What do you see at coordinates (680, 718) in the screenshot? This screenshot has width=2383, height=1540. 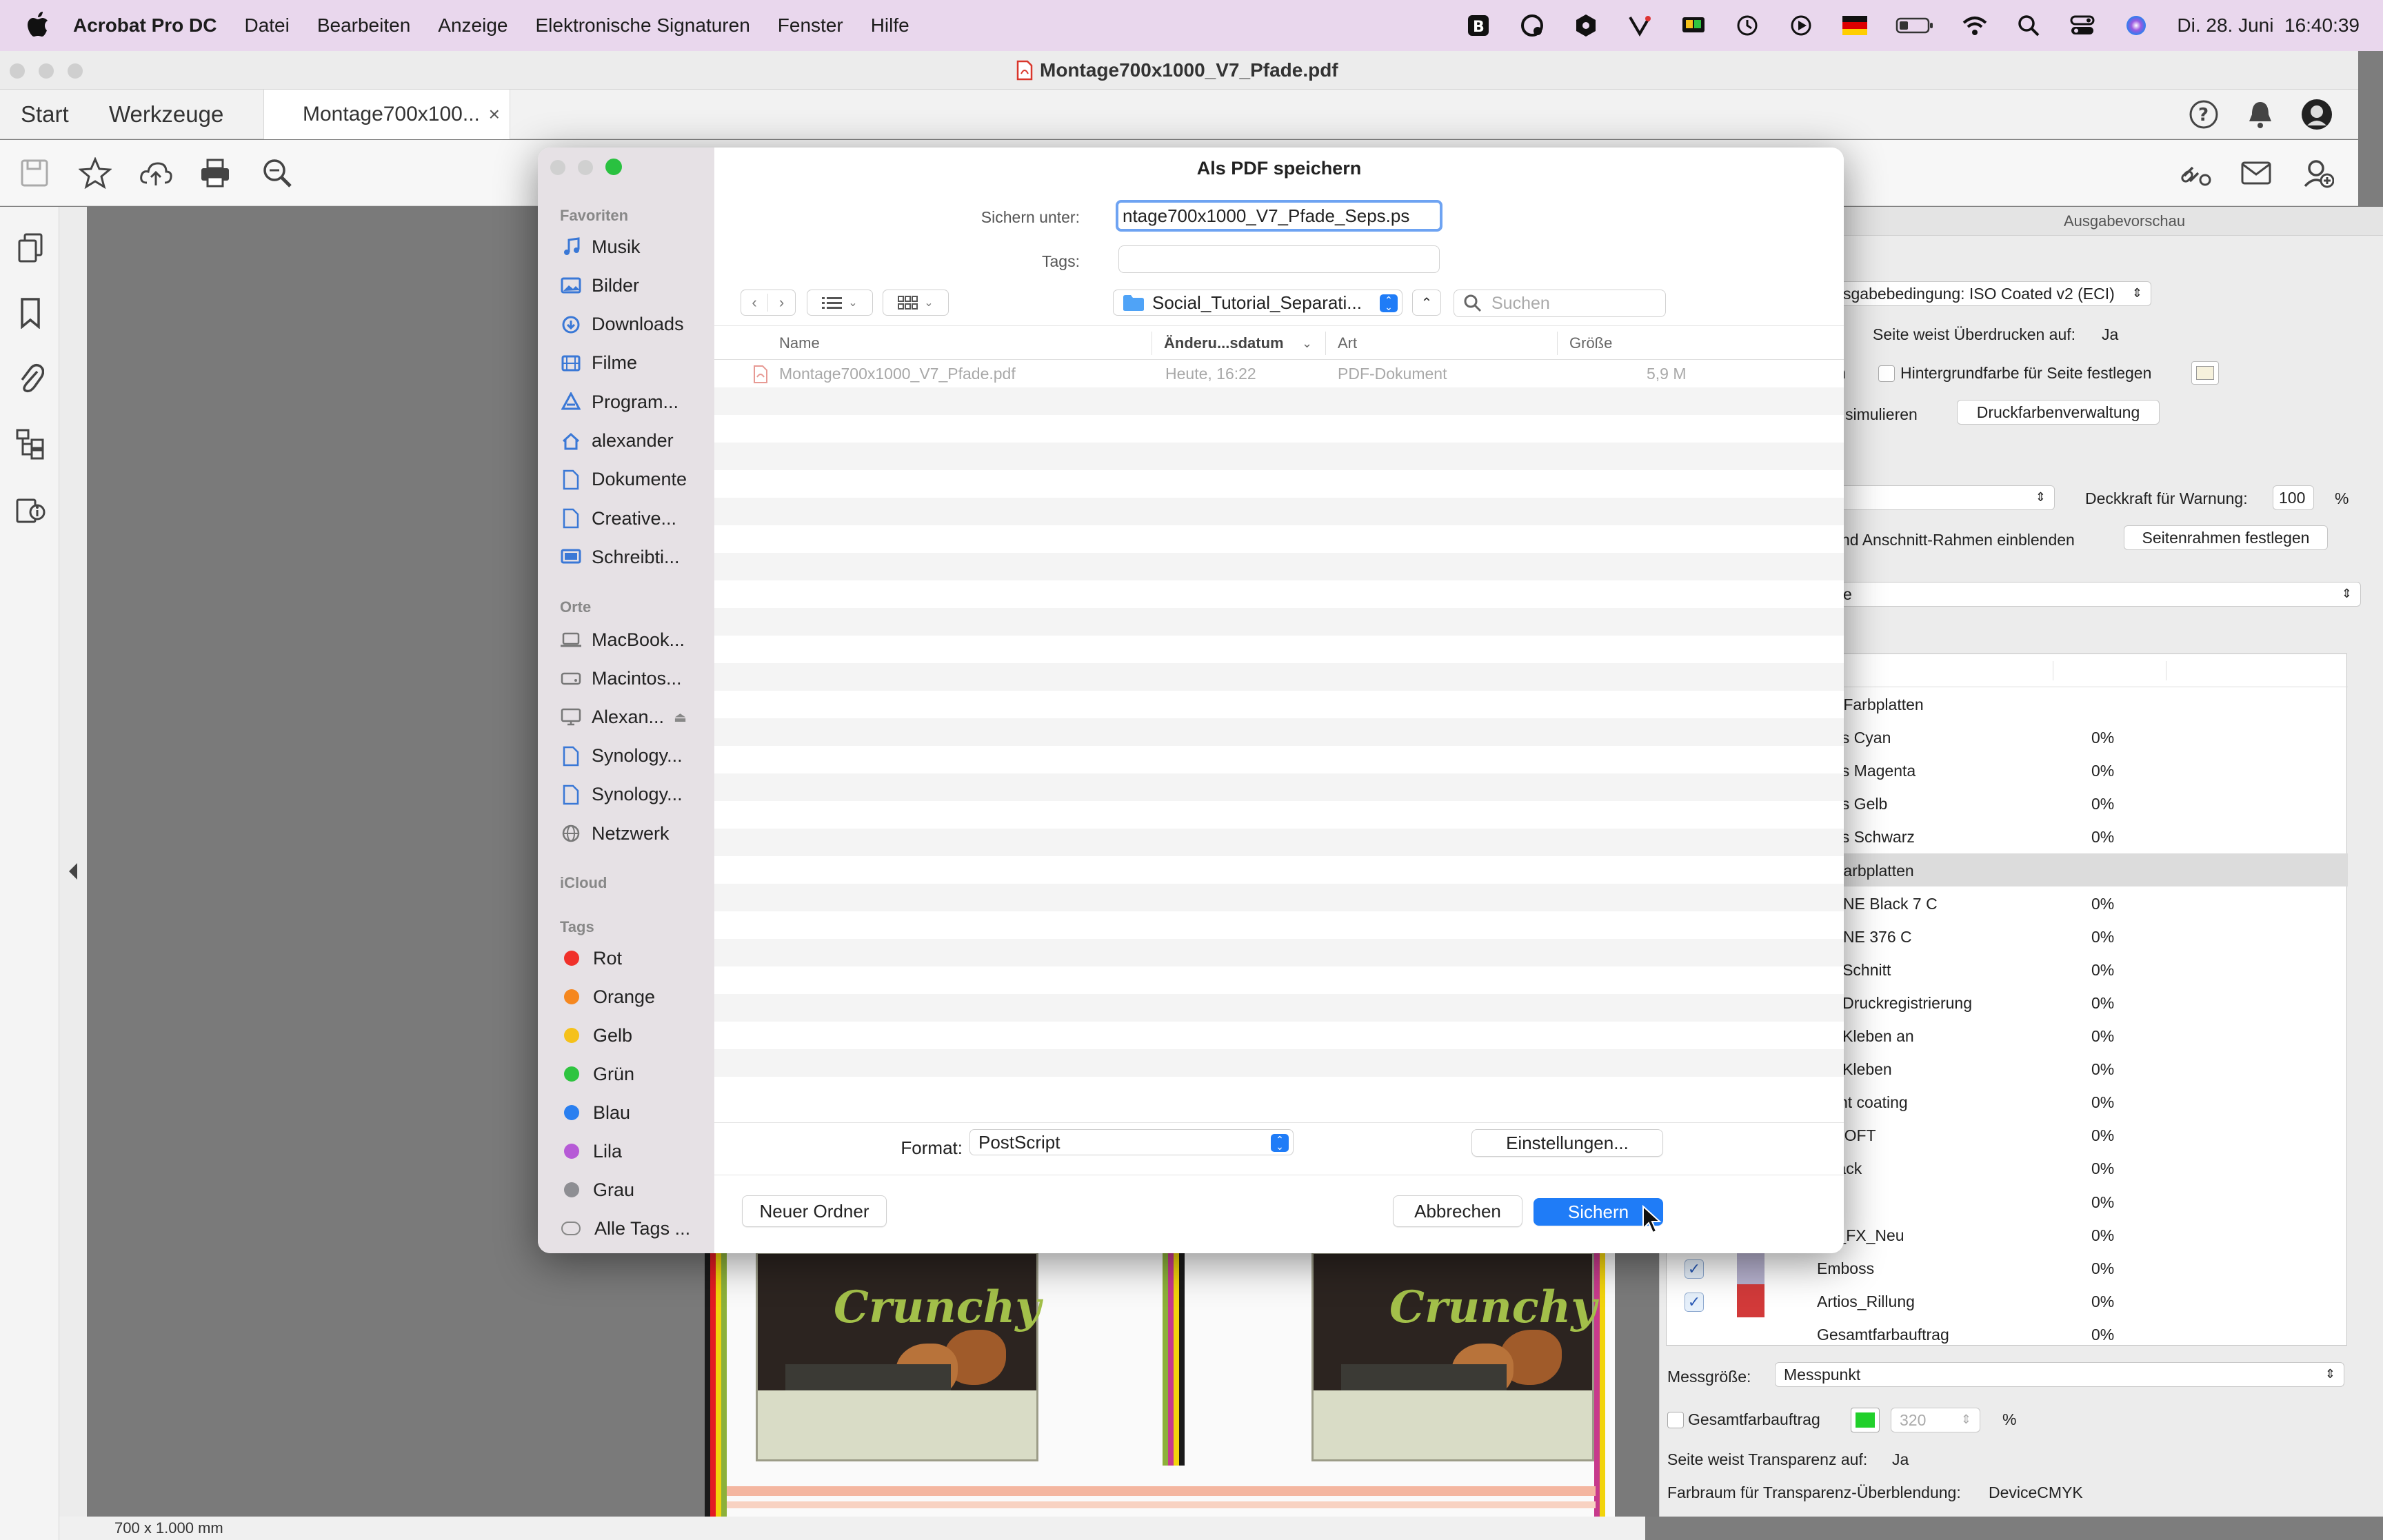 I see `eject-icon: ⏏` at bounding box center [680, 718].